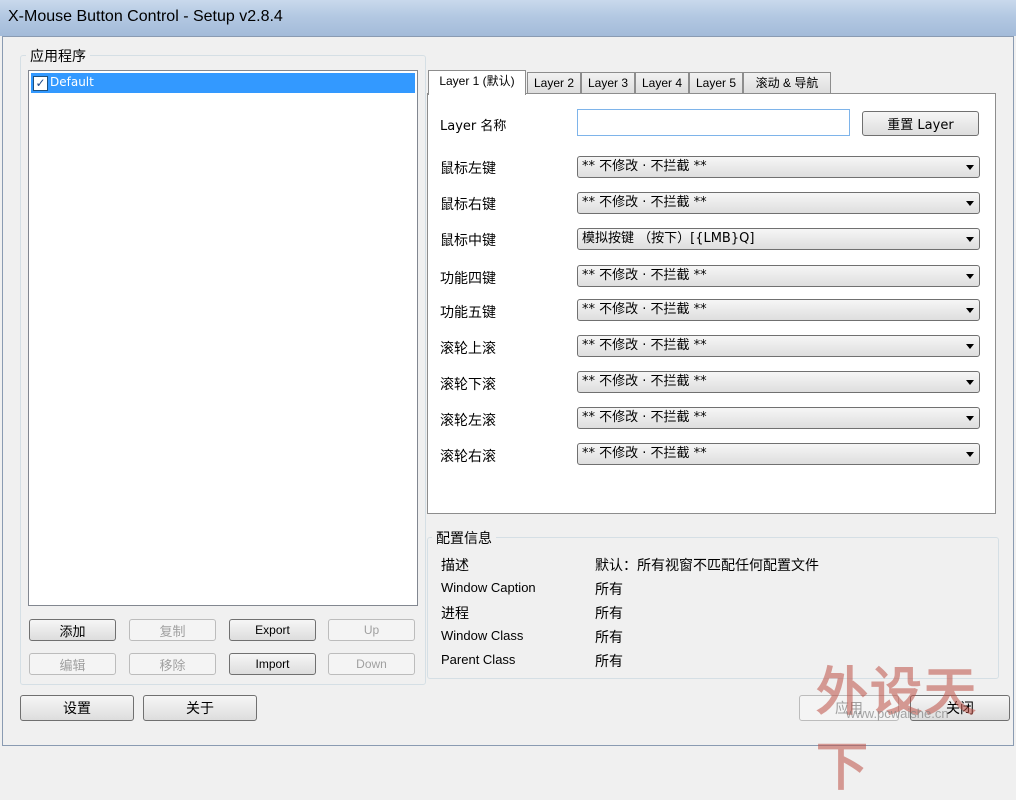 The image size is (1016, 800). What do you see at coordinates (778, 276) in the screenshot?
I see `button-4-select: ** 不修改 · 不拦截 **` at bounding box center [778, 276].